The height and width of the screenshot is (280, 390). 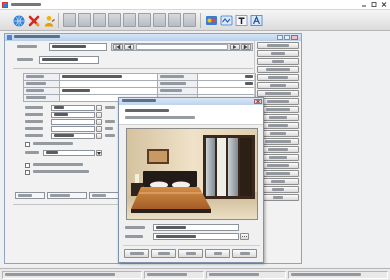 What do you see at coordinates (244, 236) in the screenshot?
I see `browse-button` at bounding box center [244, 236].